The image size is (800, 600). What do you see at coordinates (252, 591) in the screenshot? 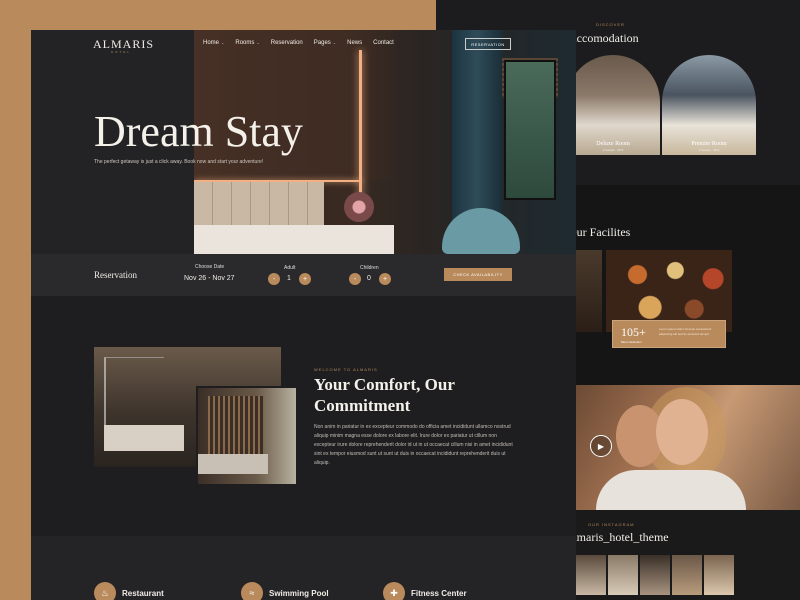
I see `pool-icon: ≈` at bounding box center [252, 591].